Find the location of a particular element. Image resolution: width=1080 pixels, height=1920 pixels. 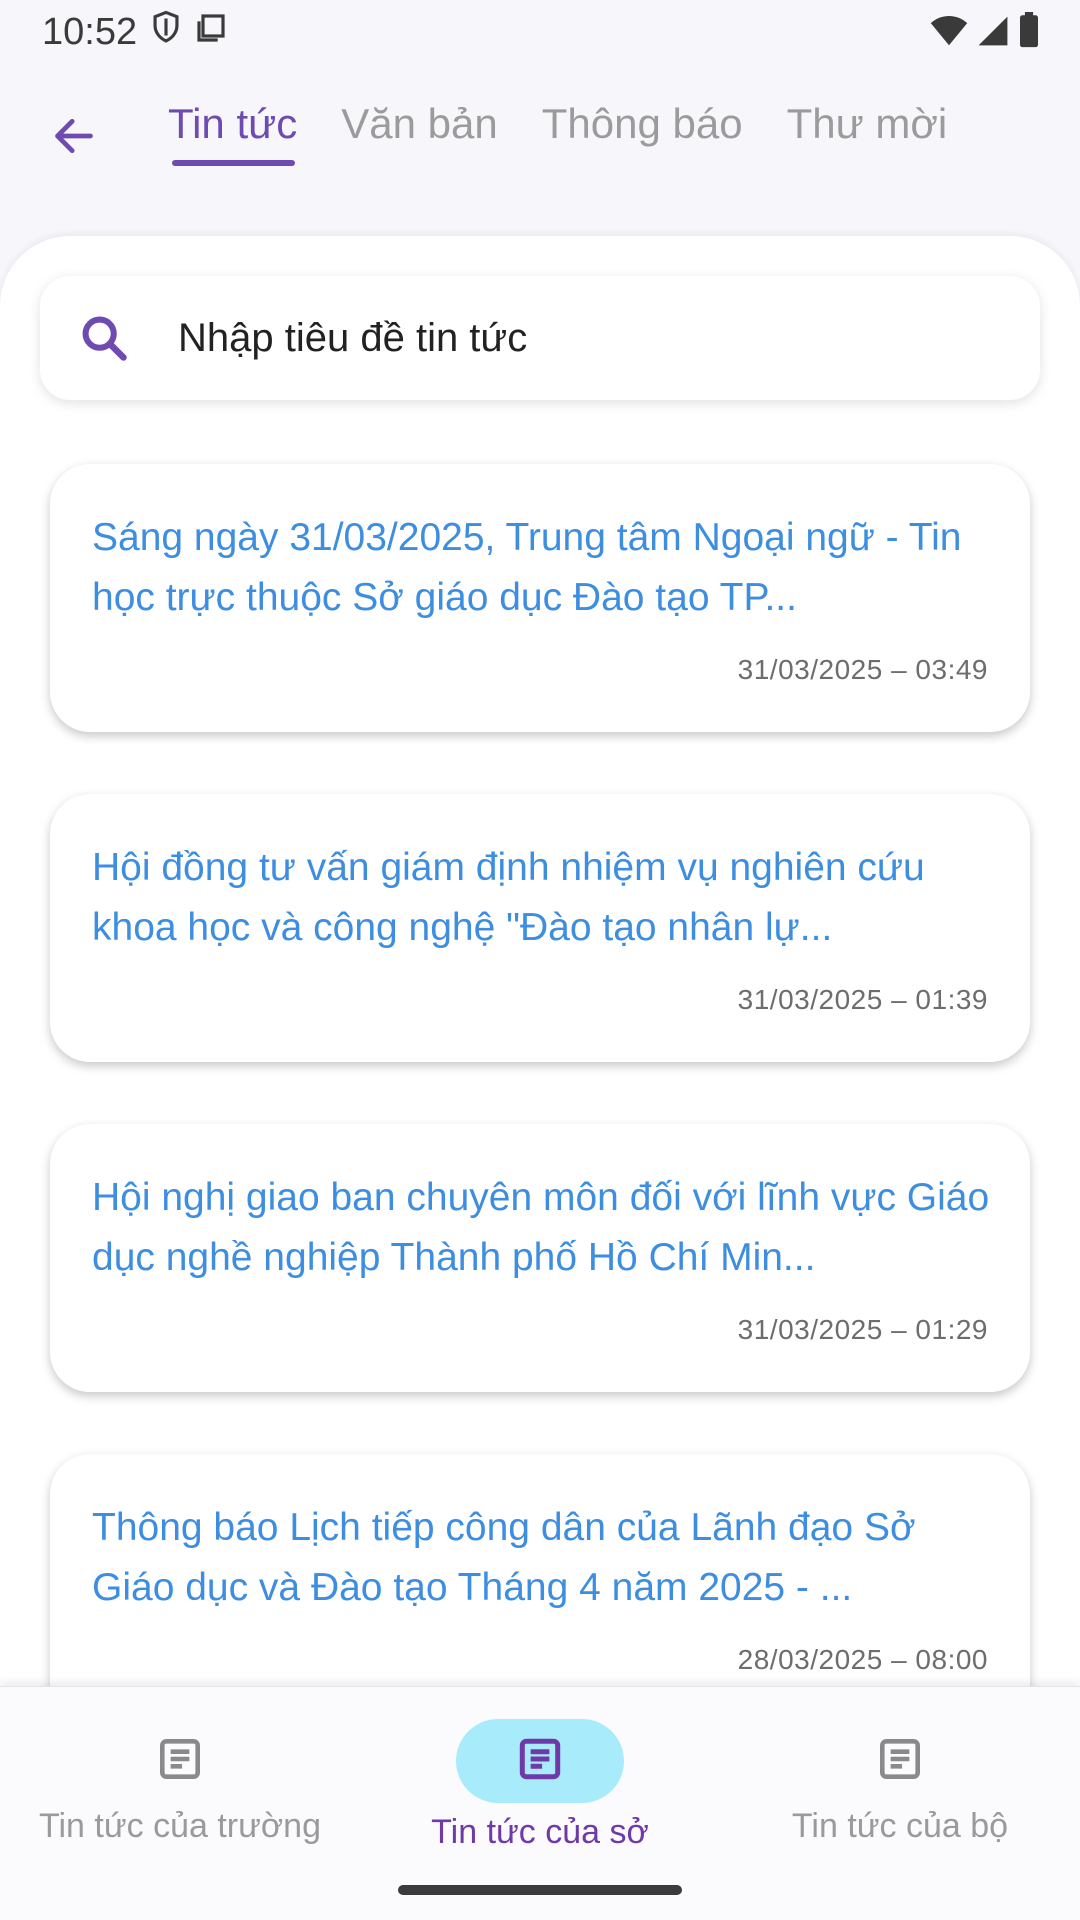

search-box is located at coordinates (540, 338).